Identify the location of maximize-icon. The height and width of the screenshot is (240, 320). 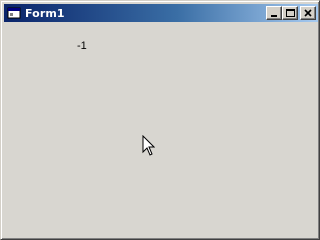
(290, 13).